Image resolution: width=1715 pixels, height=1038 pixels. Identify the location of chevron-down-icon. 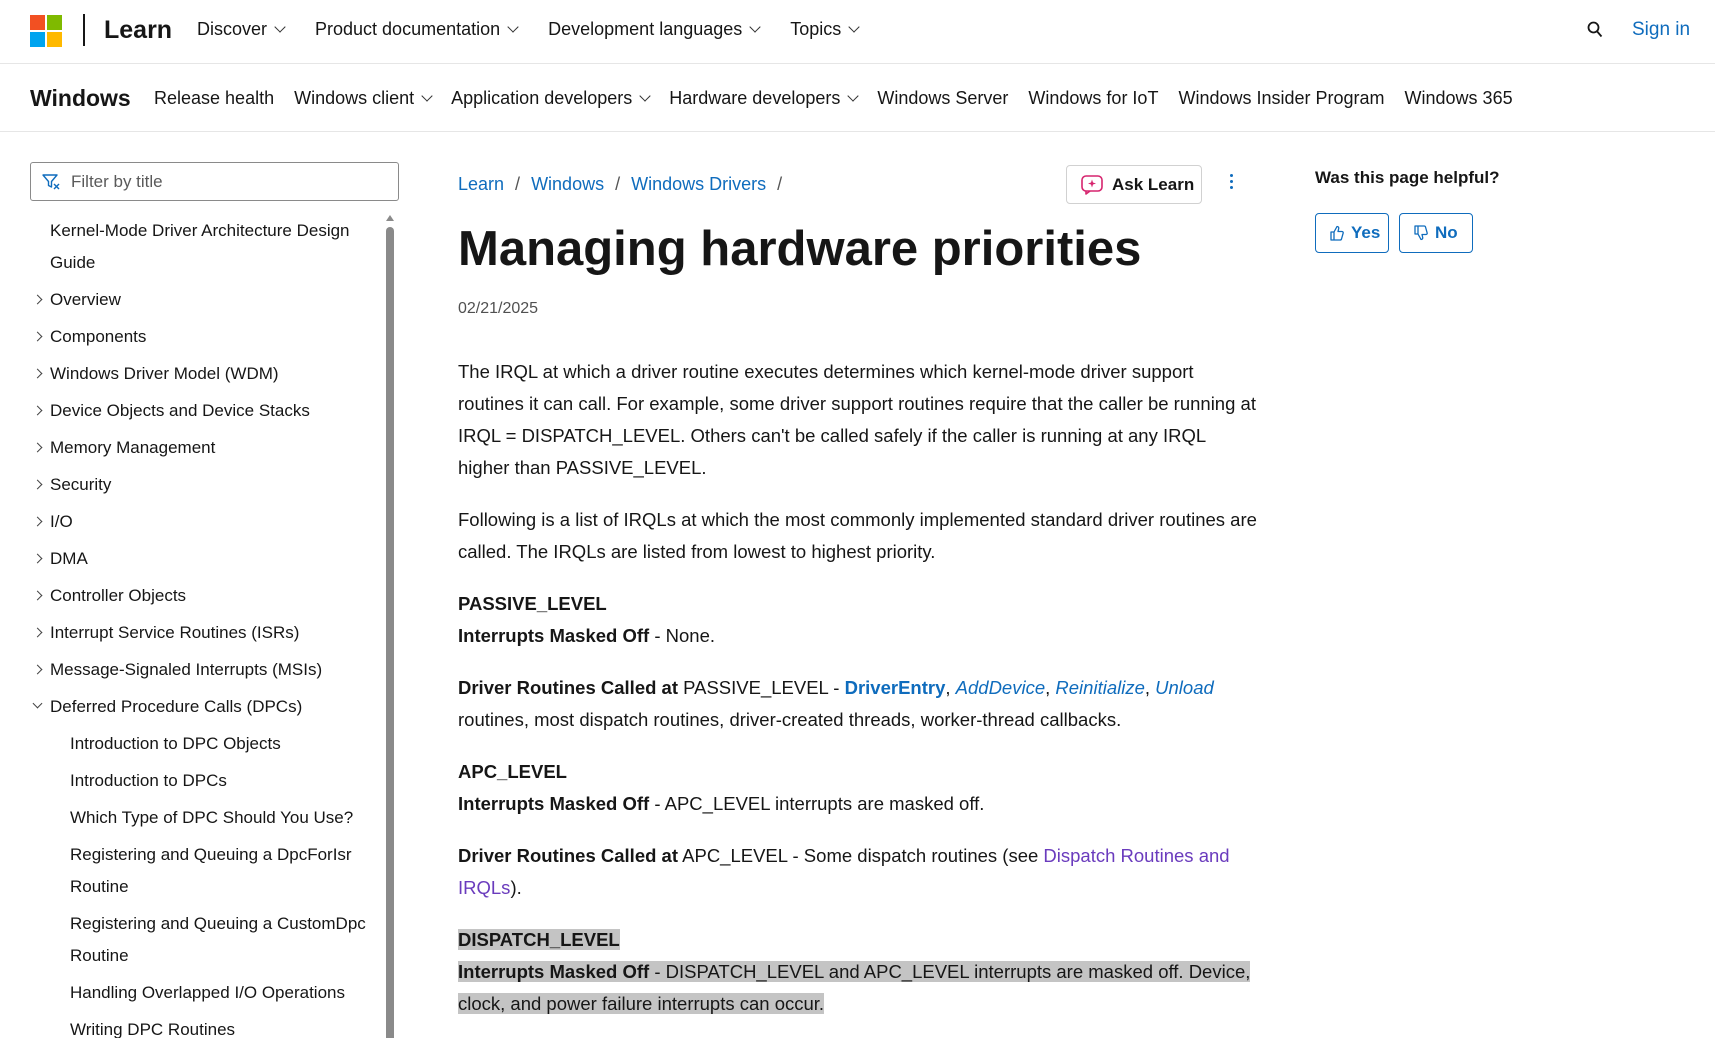
(37, 703).